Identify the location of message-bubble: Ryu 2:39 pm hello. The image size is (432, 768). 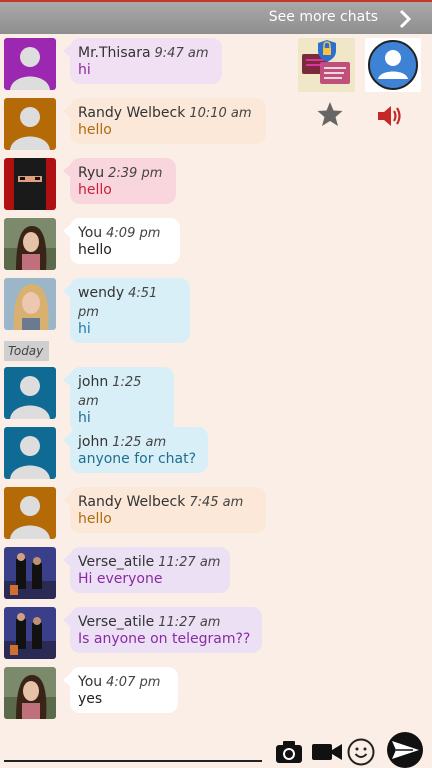
(119, 181).